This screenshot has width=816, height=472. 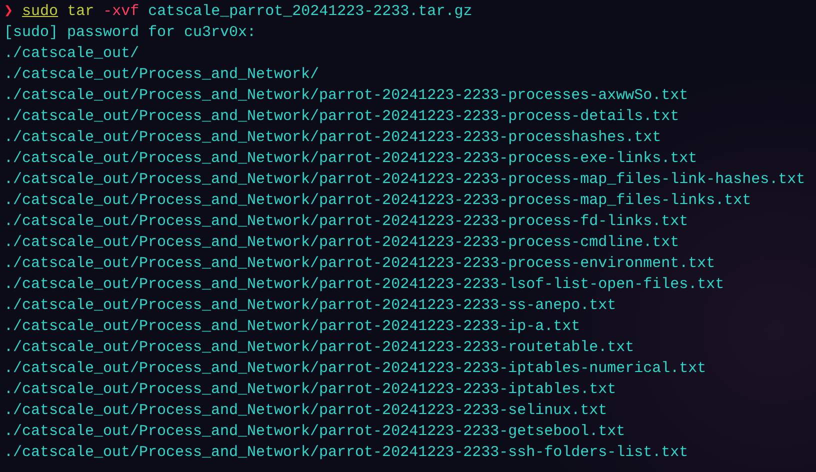 What do you see at coordinates (351, 158) in the screenshot?
I see `output-line: ./catscale_out/Process_and_Network/parrot-20241223-2233-process-exe-links.txt` at bounding box center [351, 158].